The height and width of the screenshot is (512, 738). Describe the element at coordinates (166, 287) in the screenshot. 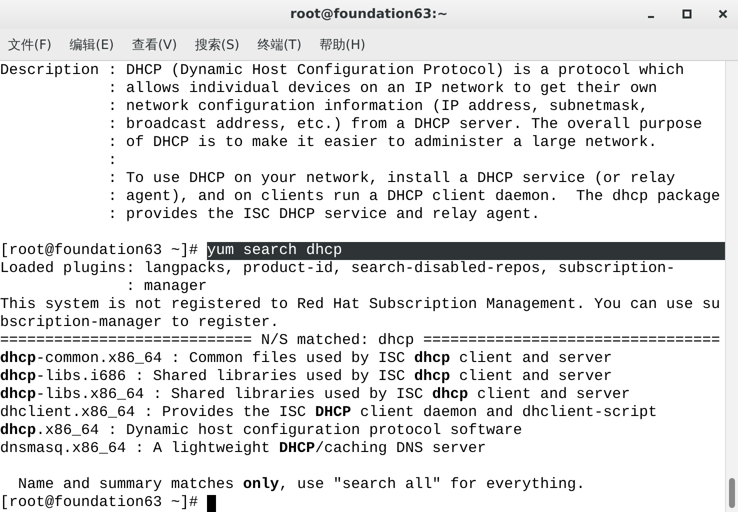

I see `terminal-line: : manager` at that location.